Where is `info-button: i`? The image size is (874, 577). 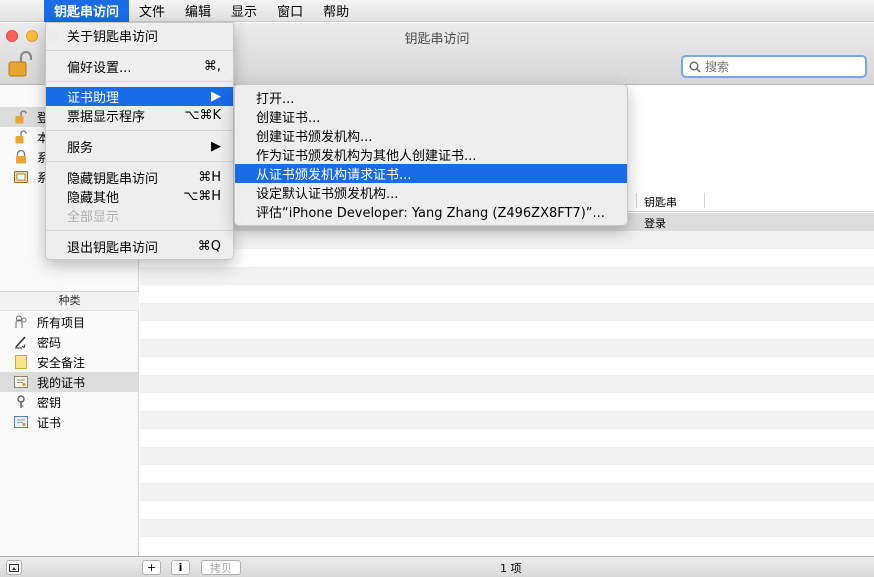
info-button: i is located at coordinates (180, 567).